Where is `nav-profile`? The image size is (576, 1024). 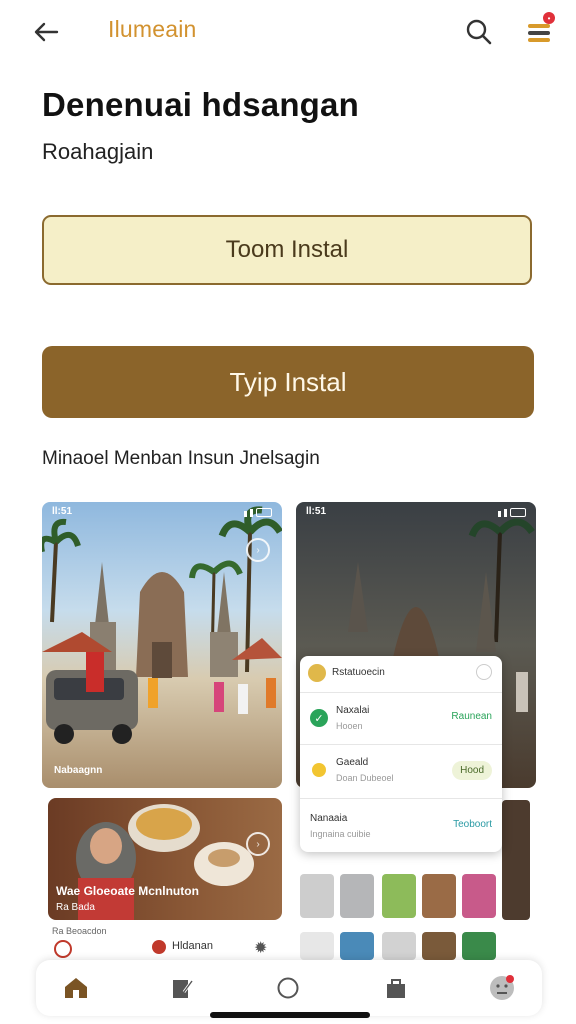
nav-profile is located at coordinates (502, 988).